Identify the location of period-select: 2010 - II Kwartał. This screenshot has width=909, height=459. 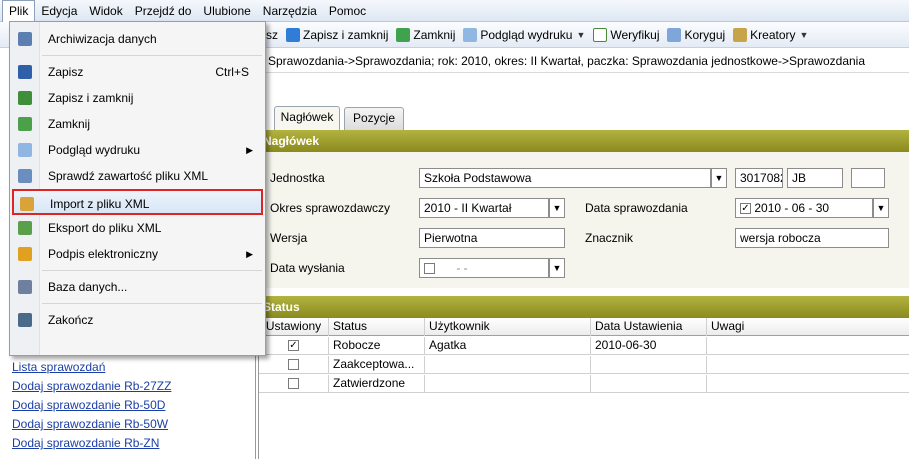
(484, 208).